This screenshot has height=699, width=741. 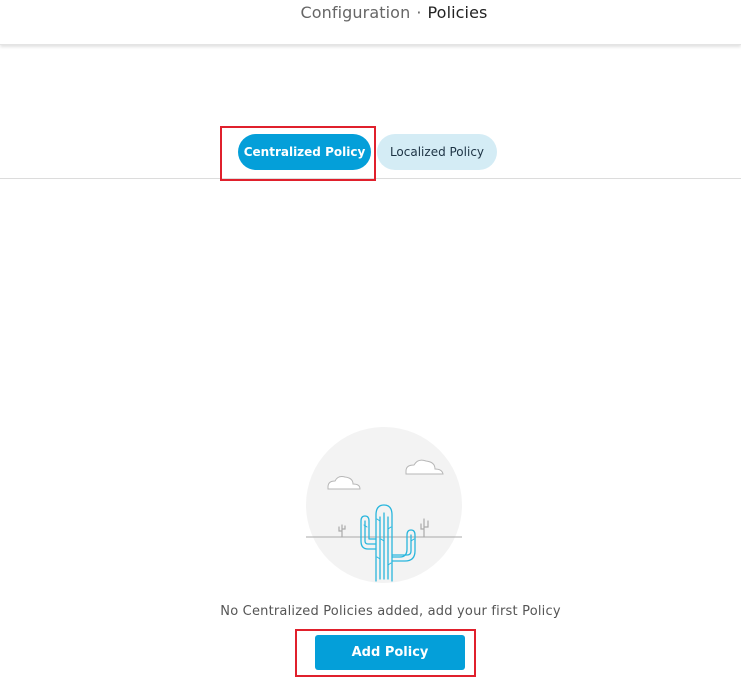 I want to click on page-header: Configuration · Policies, so click(x=370, y=22).